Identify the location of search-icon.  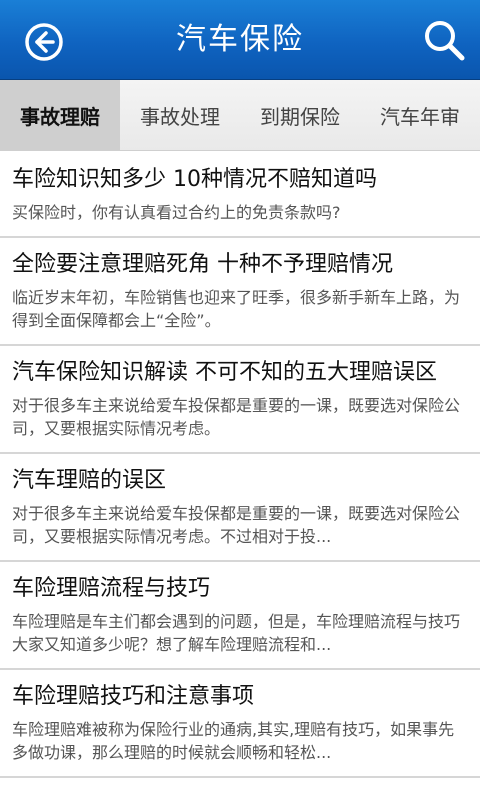
(445, 41).